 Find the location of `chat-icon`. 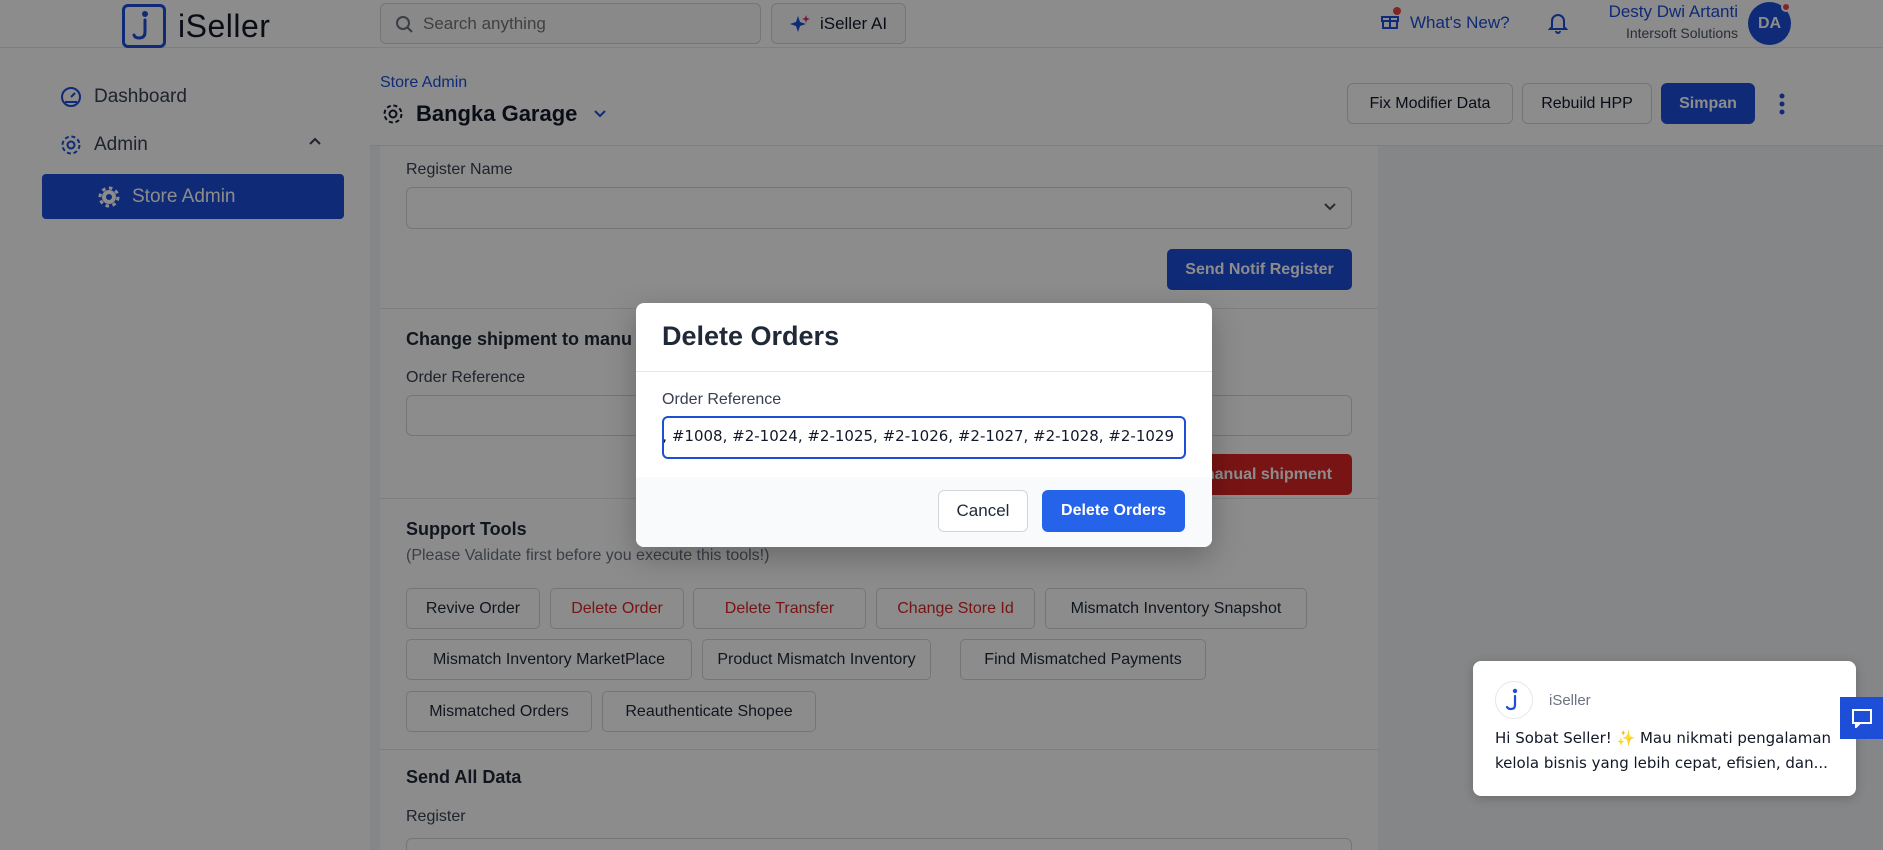

chat-icon is located at coordinates (1861, 718).